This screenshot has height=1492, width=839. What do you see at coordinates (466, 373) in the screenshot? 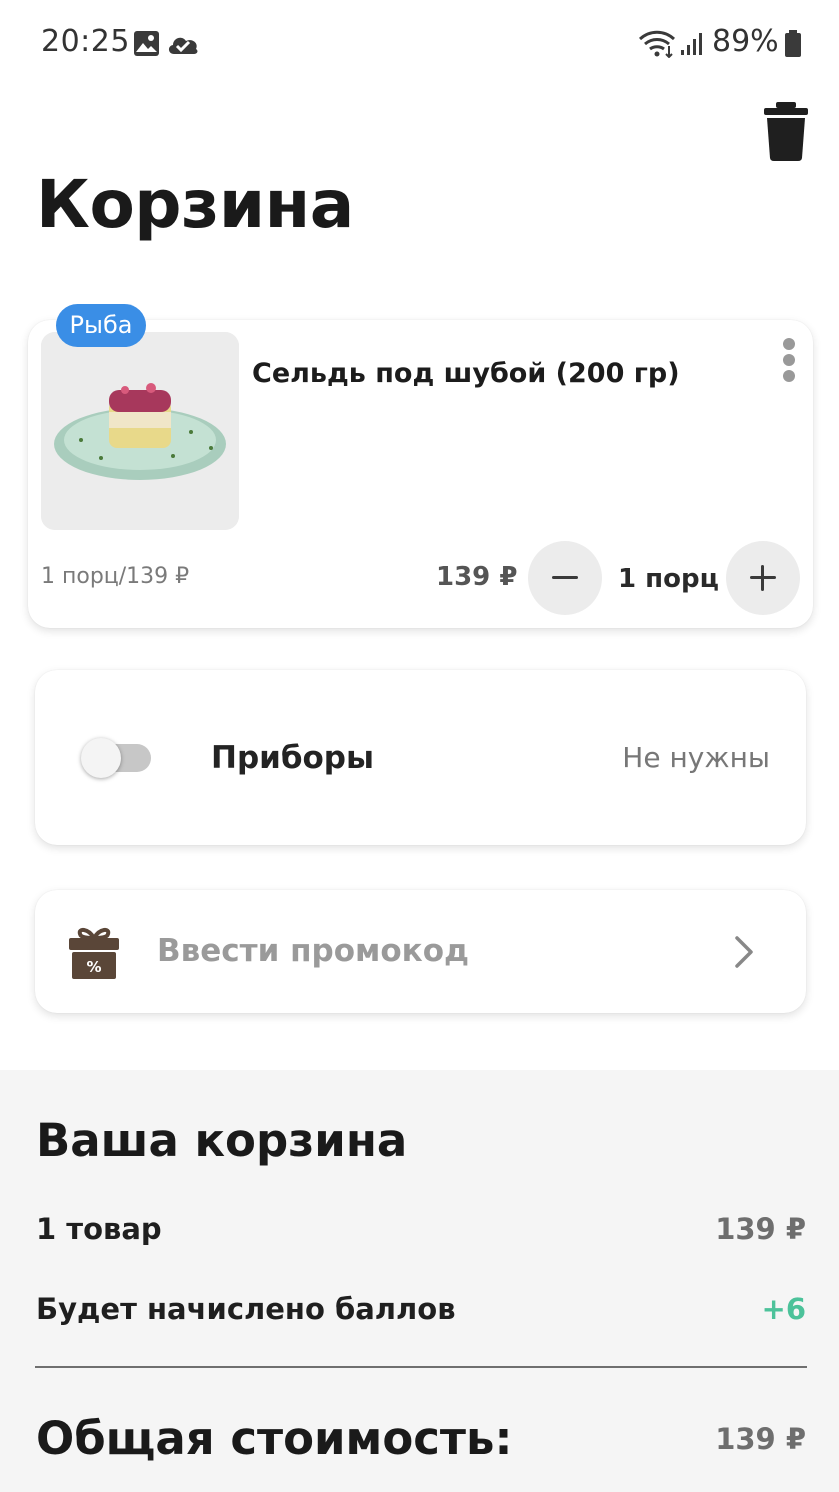
I see `product-name: Сельдь под шубой (200 гр)` at bounding box center [466, 373].